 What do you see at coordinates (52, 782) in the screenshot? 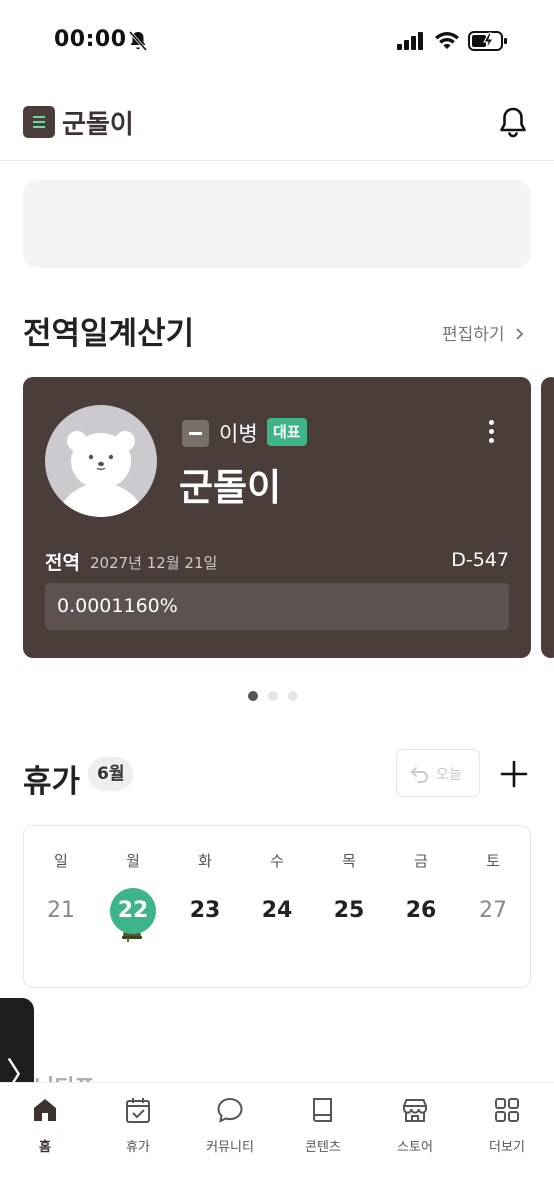
I see `vacation-section-title: 휴가` at bounding box center [52, 782].